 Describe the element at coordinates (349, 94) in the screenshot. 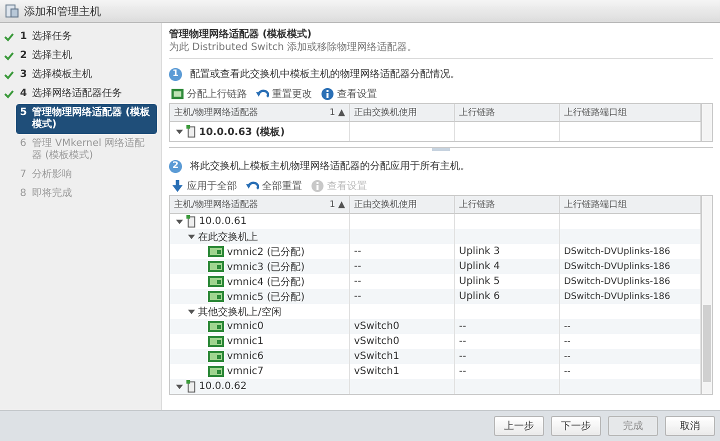

I see `toolbar-button: 查看设置` at that location.